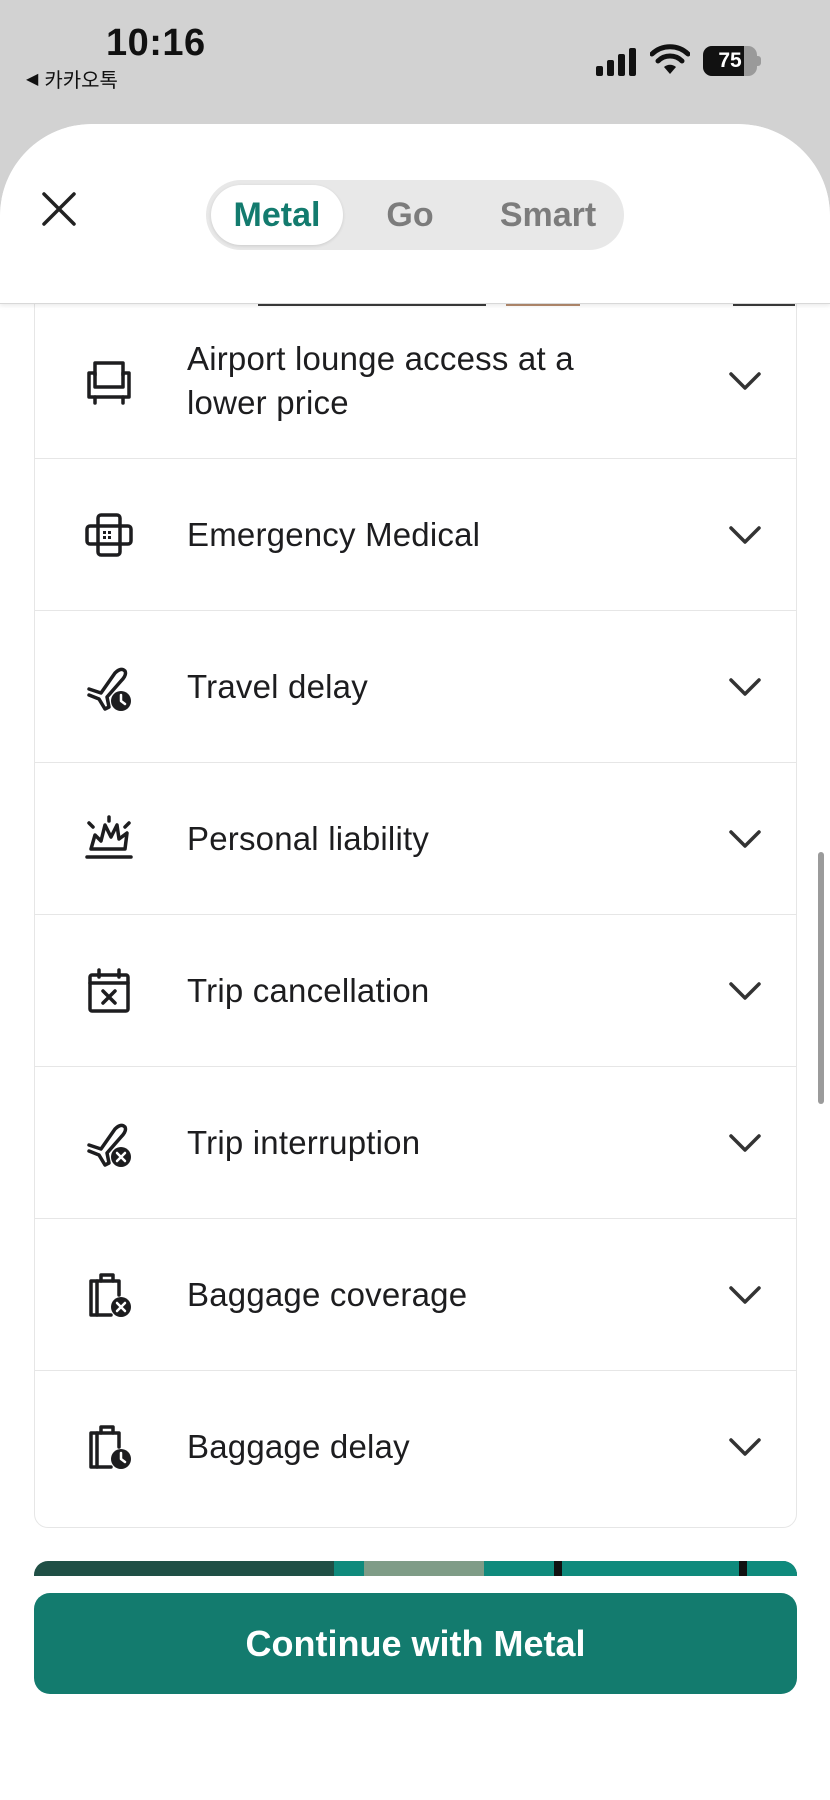 The width and height of the screenshot is (830, 1800). What do you see at coordinates (298, 1446) in the screenshot?
I see `benefit-label: Baggage delay` at bounding box center [298, 1446].